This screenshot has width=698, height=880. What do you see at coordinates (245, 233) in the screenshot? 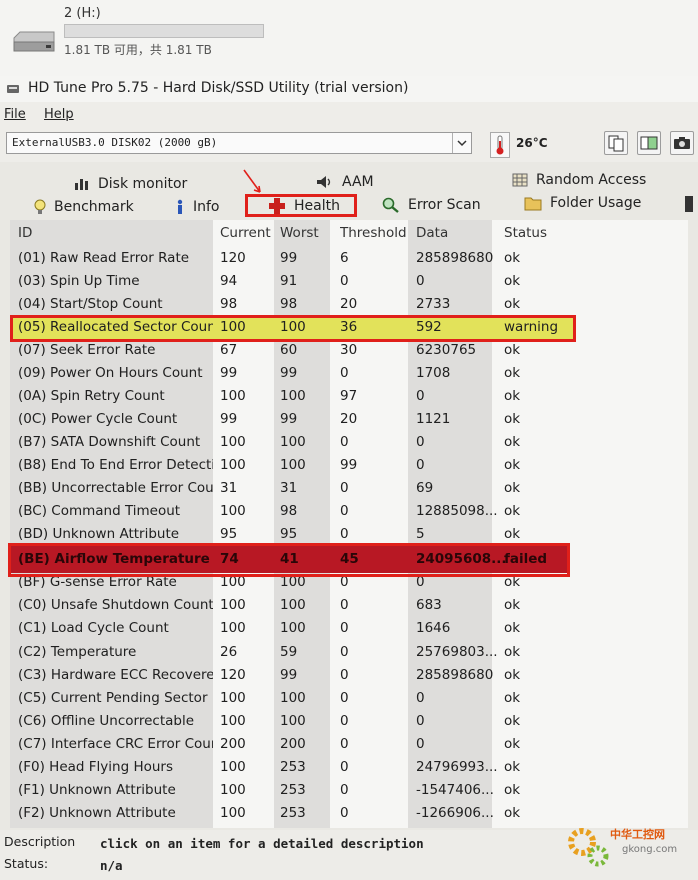
I see `header-current: Current` at bounding box center [245, 233].